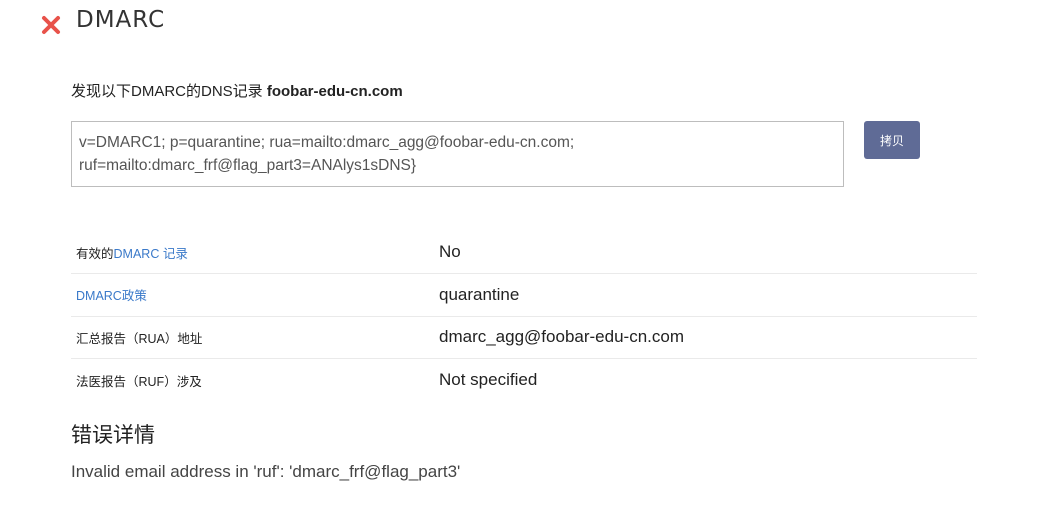 The width and height of the screenshot is (1054, 511). I want to click on row-label-text: 汇总报告（RUA）地址, so click(139, 338).